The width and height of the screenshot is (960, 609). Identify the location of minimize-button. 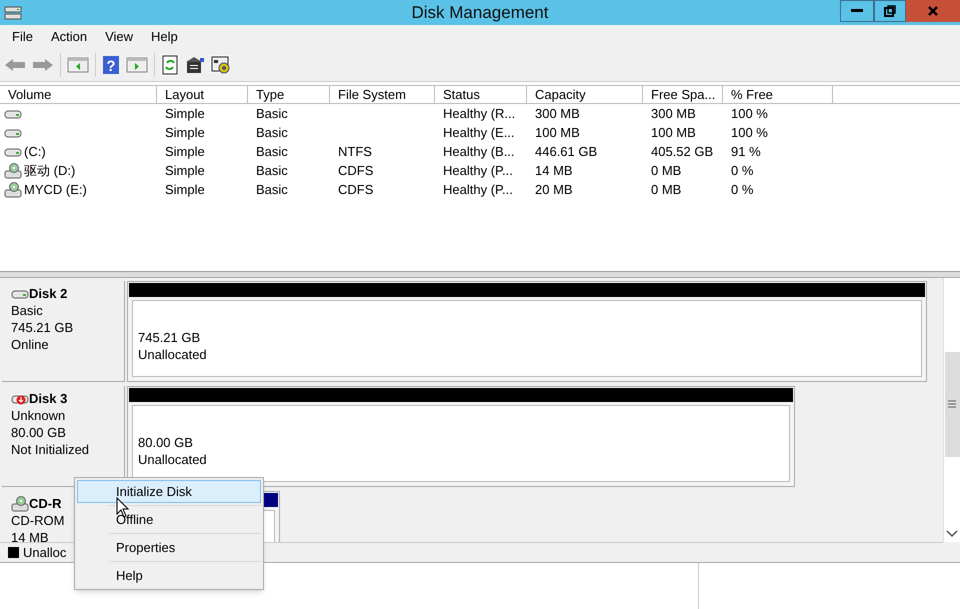
(857, 11).